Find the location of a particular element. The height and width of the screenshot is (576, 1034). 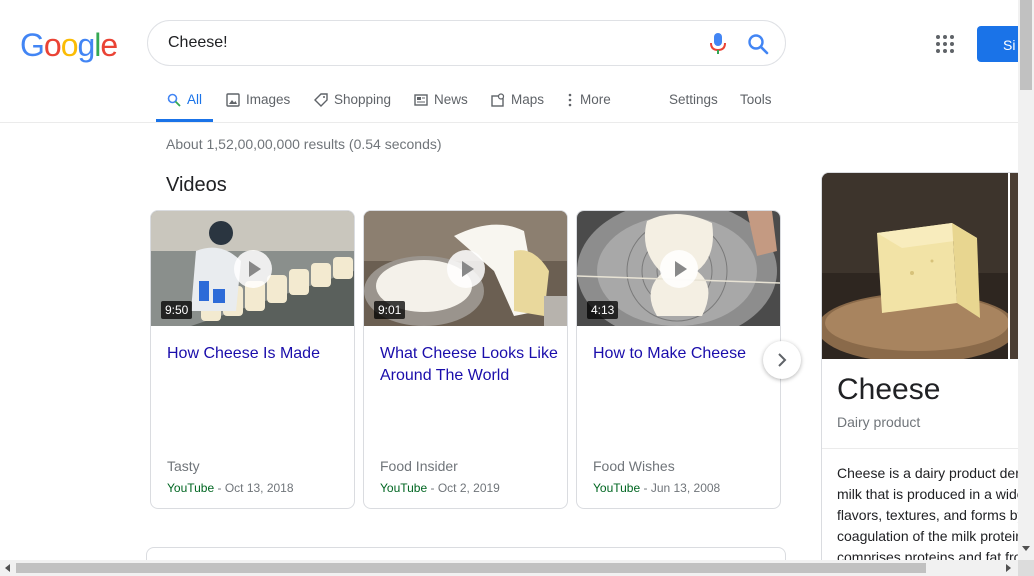

cheese-image is located at coordinates (915, 266).